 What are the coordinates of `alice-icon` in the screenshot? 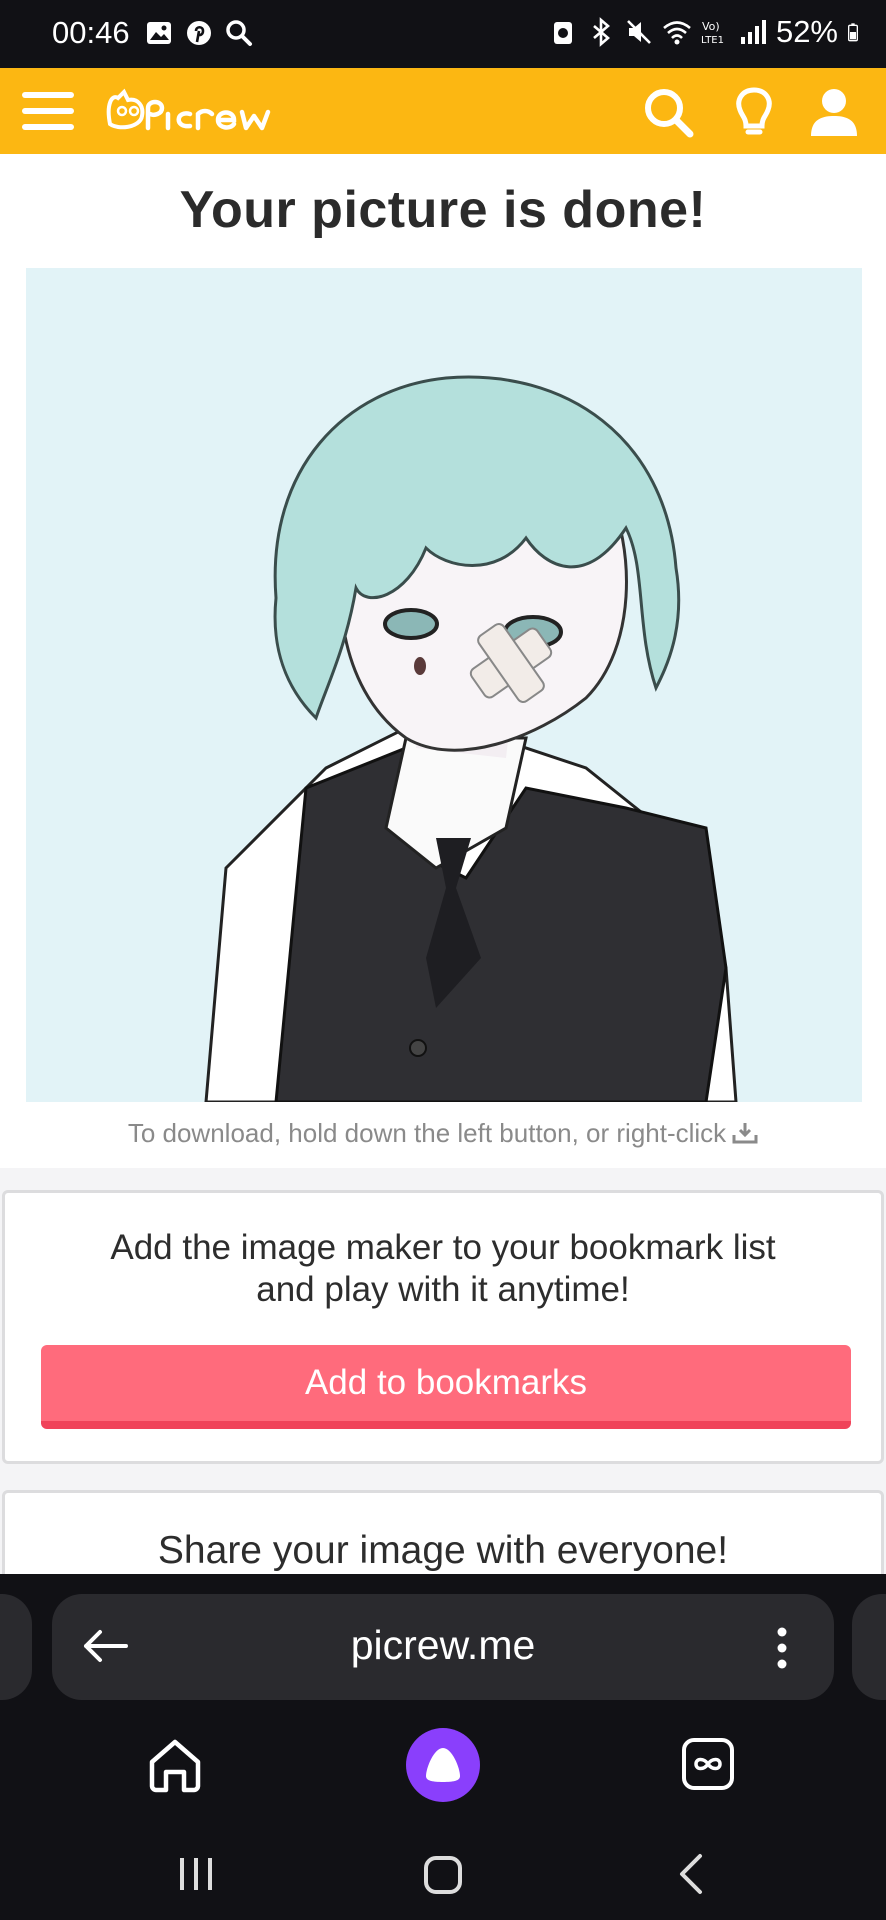 It's located at (443, 1765).